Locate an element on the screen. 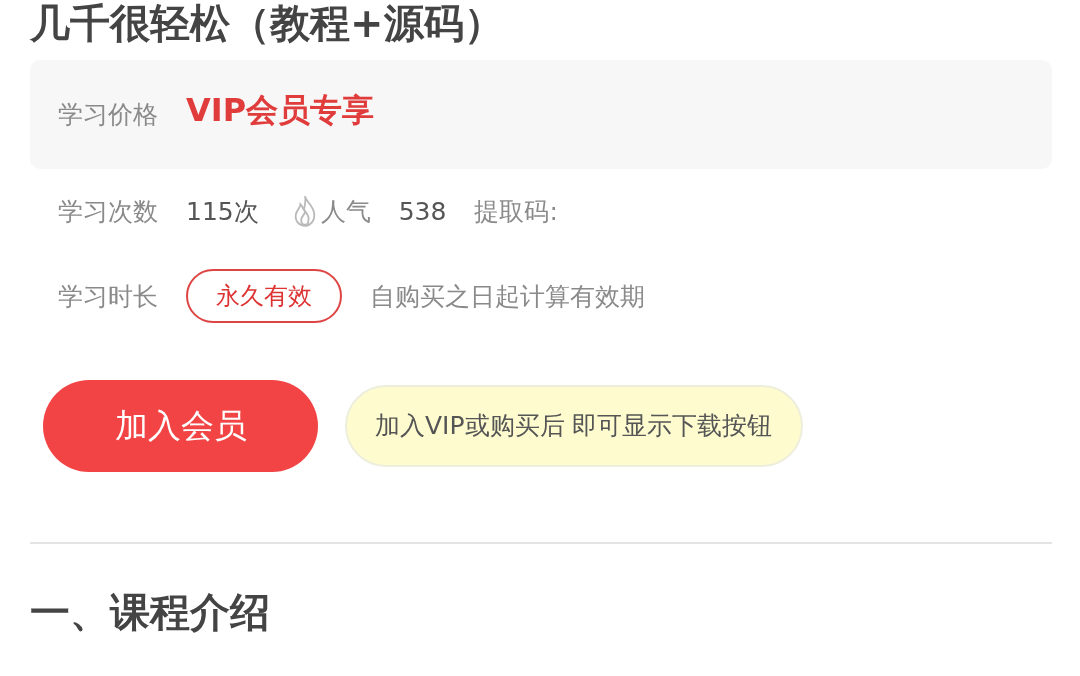 This screenshot has height=676, width=1080. study-count-label: 学习次数 is located at coordinates (108, 211).